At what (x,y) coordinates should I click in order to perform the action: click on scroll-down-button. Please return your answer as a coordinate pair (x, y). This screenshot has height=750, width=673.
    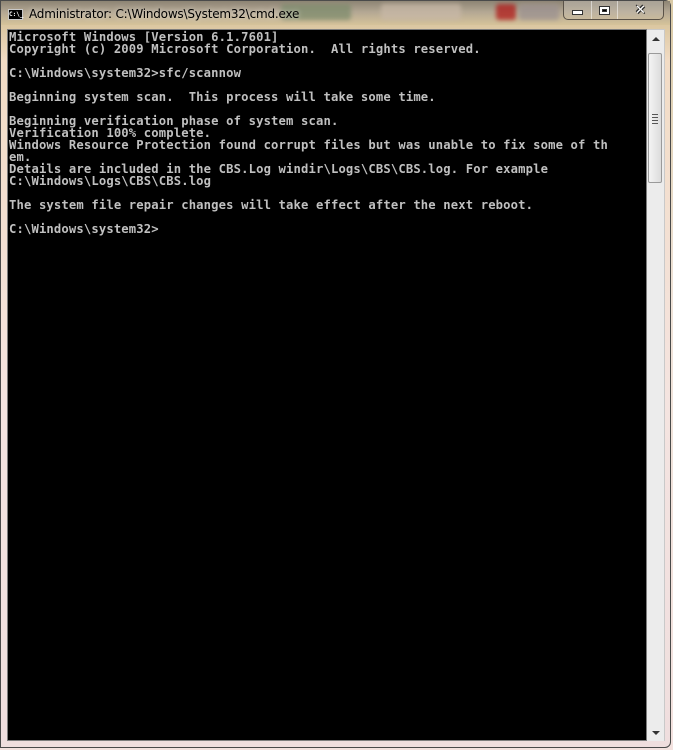
    Looking at the image, I should click on (655, 732).